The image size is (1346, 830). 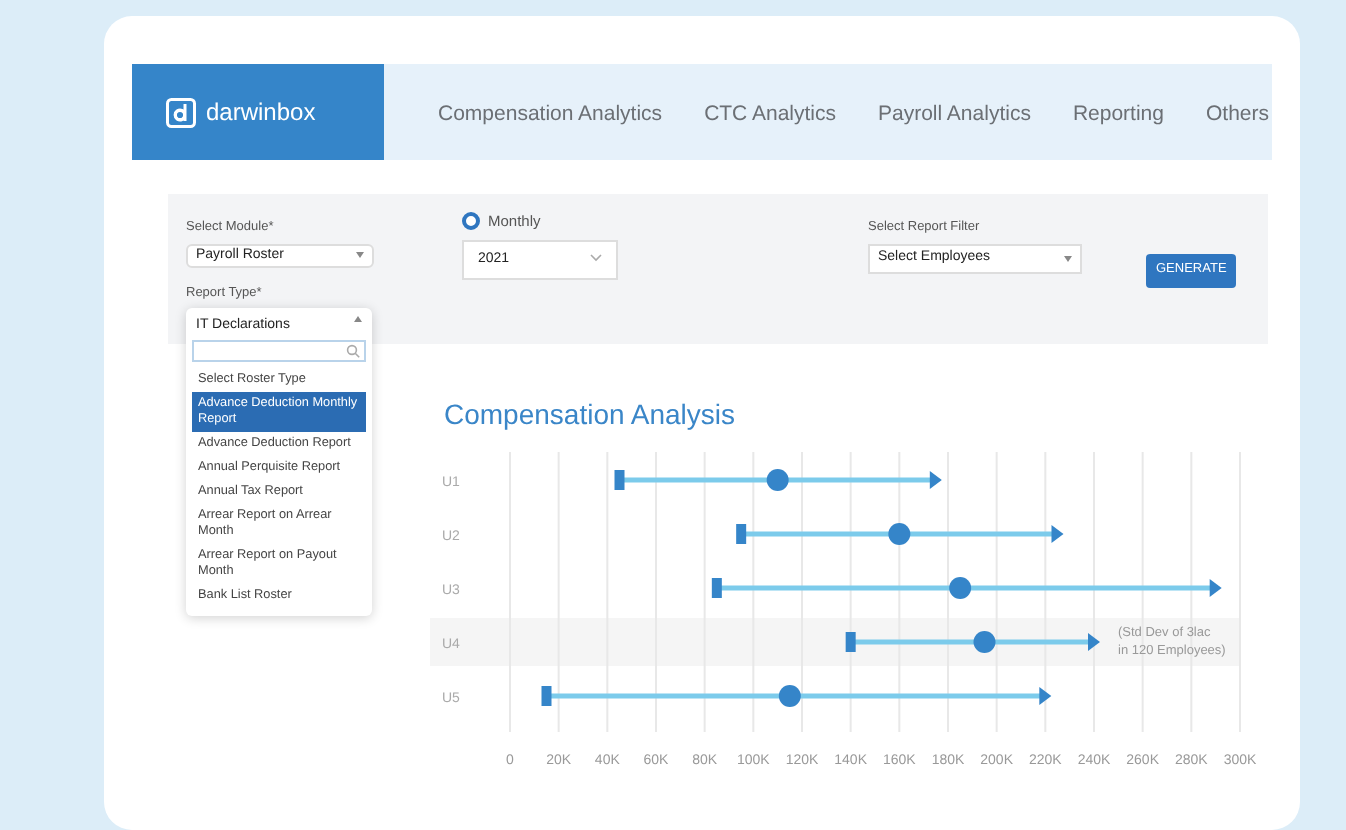 I want to click on chart-title: Compensation Analysis, so click(x=591, y=415).